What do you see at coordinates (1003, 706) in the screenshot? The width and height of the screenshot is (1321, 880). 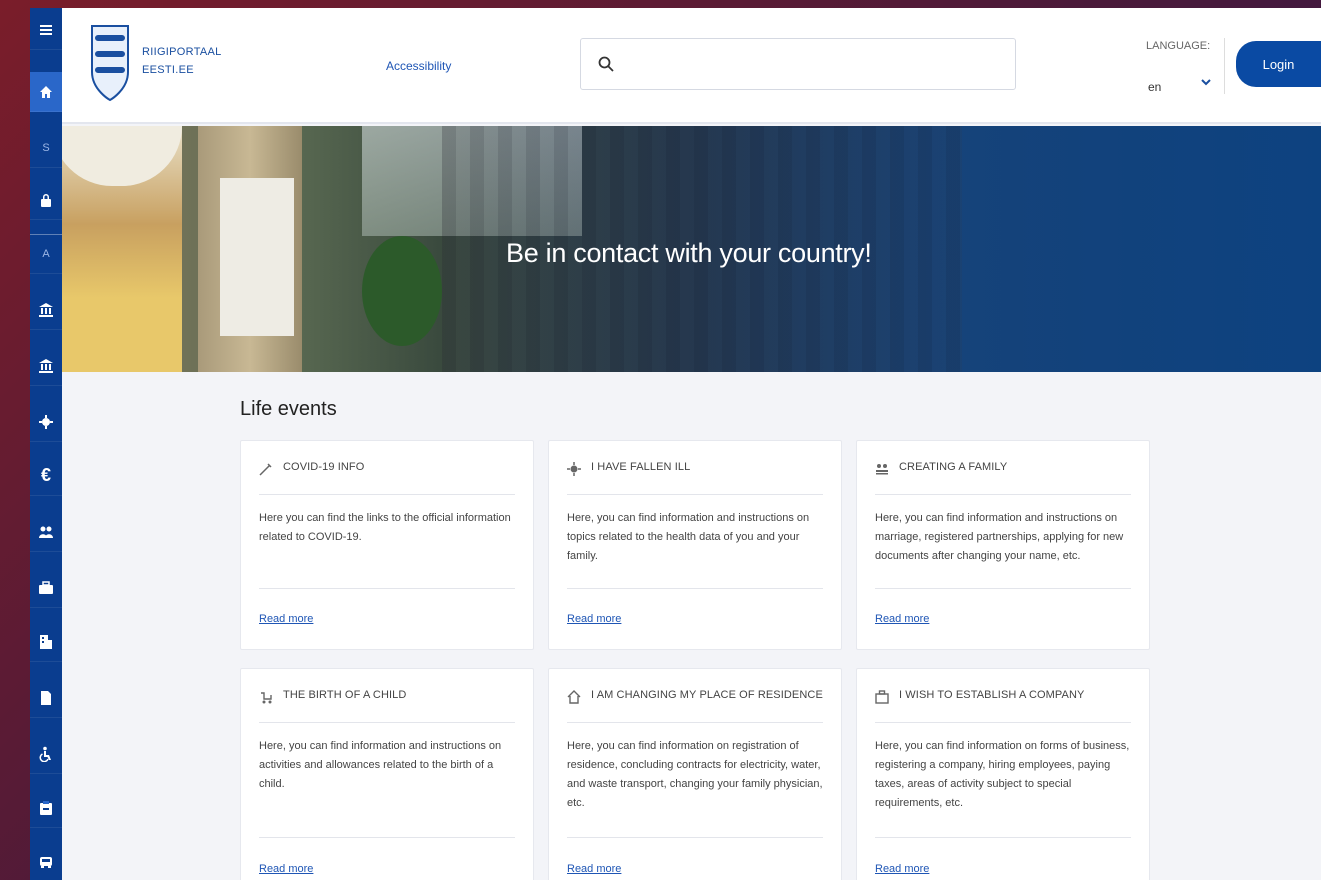 I see `card-header: I WISH TO ESTABLISH A COMPANY` at bounding box center [1003, 706].